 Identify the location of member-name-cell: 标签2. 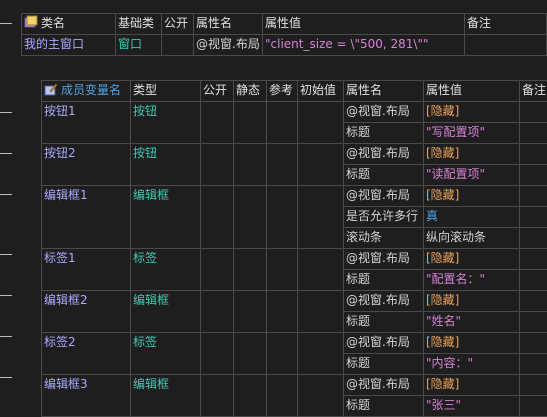
(86, 354).